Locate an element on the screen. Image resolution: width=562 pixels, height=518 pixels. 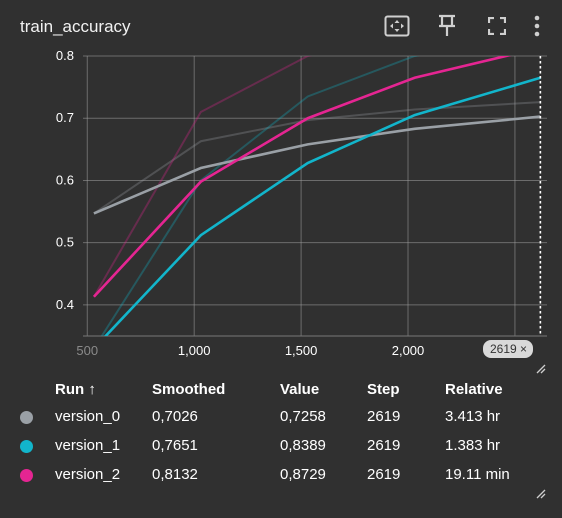
run-name: version_2 is located at coordinates (88, 474).